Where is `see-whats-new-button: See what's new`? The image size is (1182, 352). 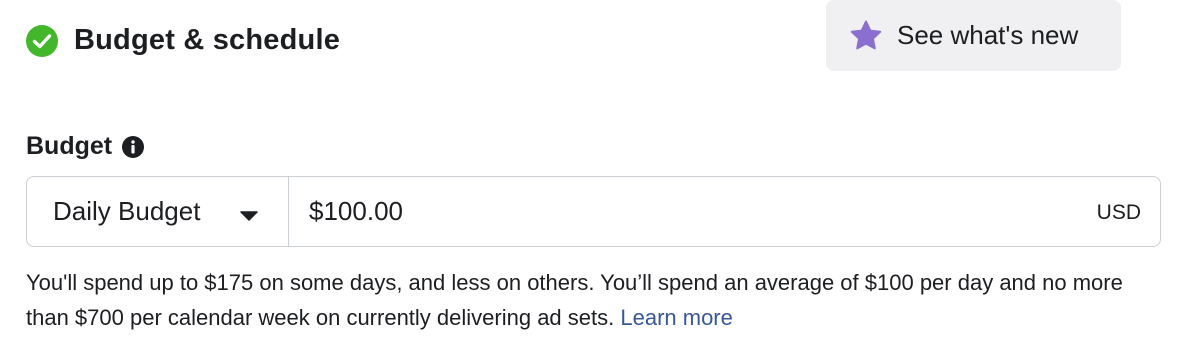 see-whats-new-button: See what's new is located at coordinates (973, 35).